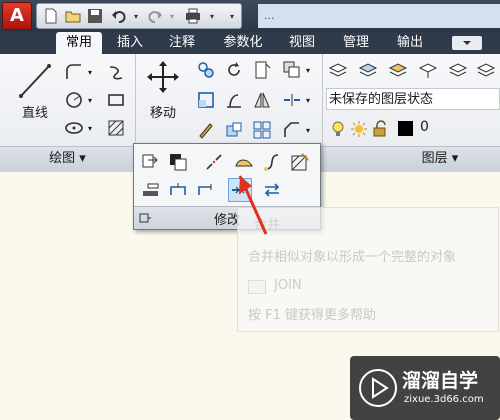  What do you see at coordinates (424, 127) in the screenshot?
I see `current-layer-name: 0` at bounding box center [424, 127].